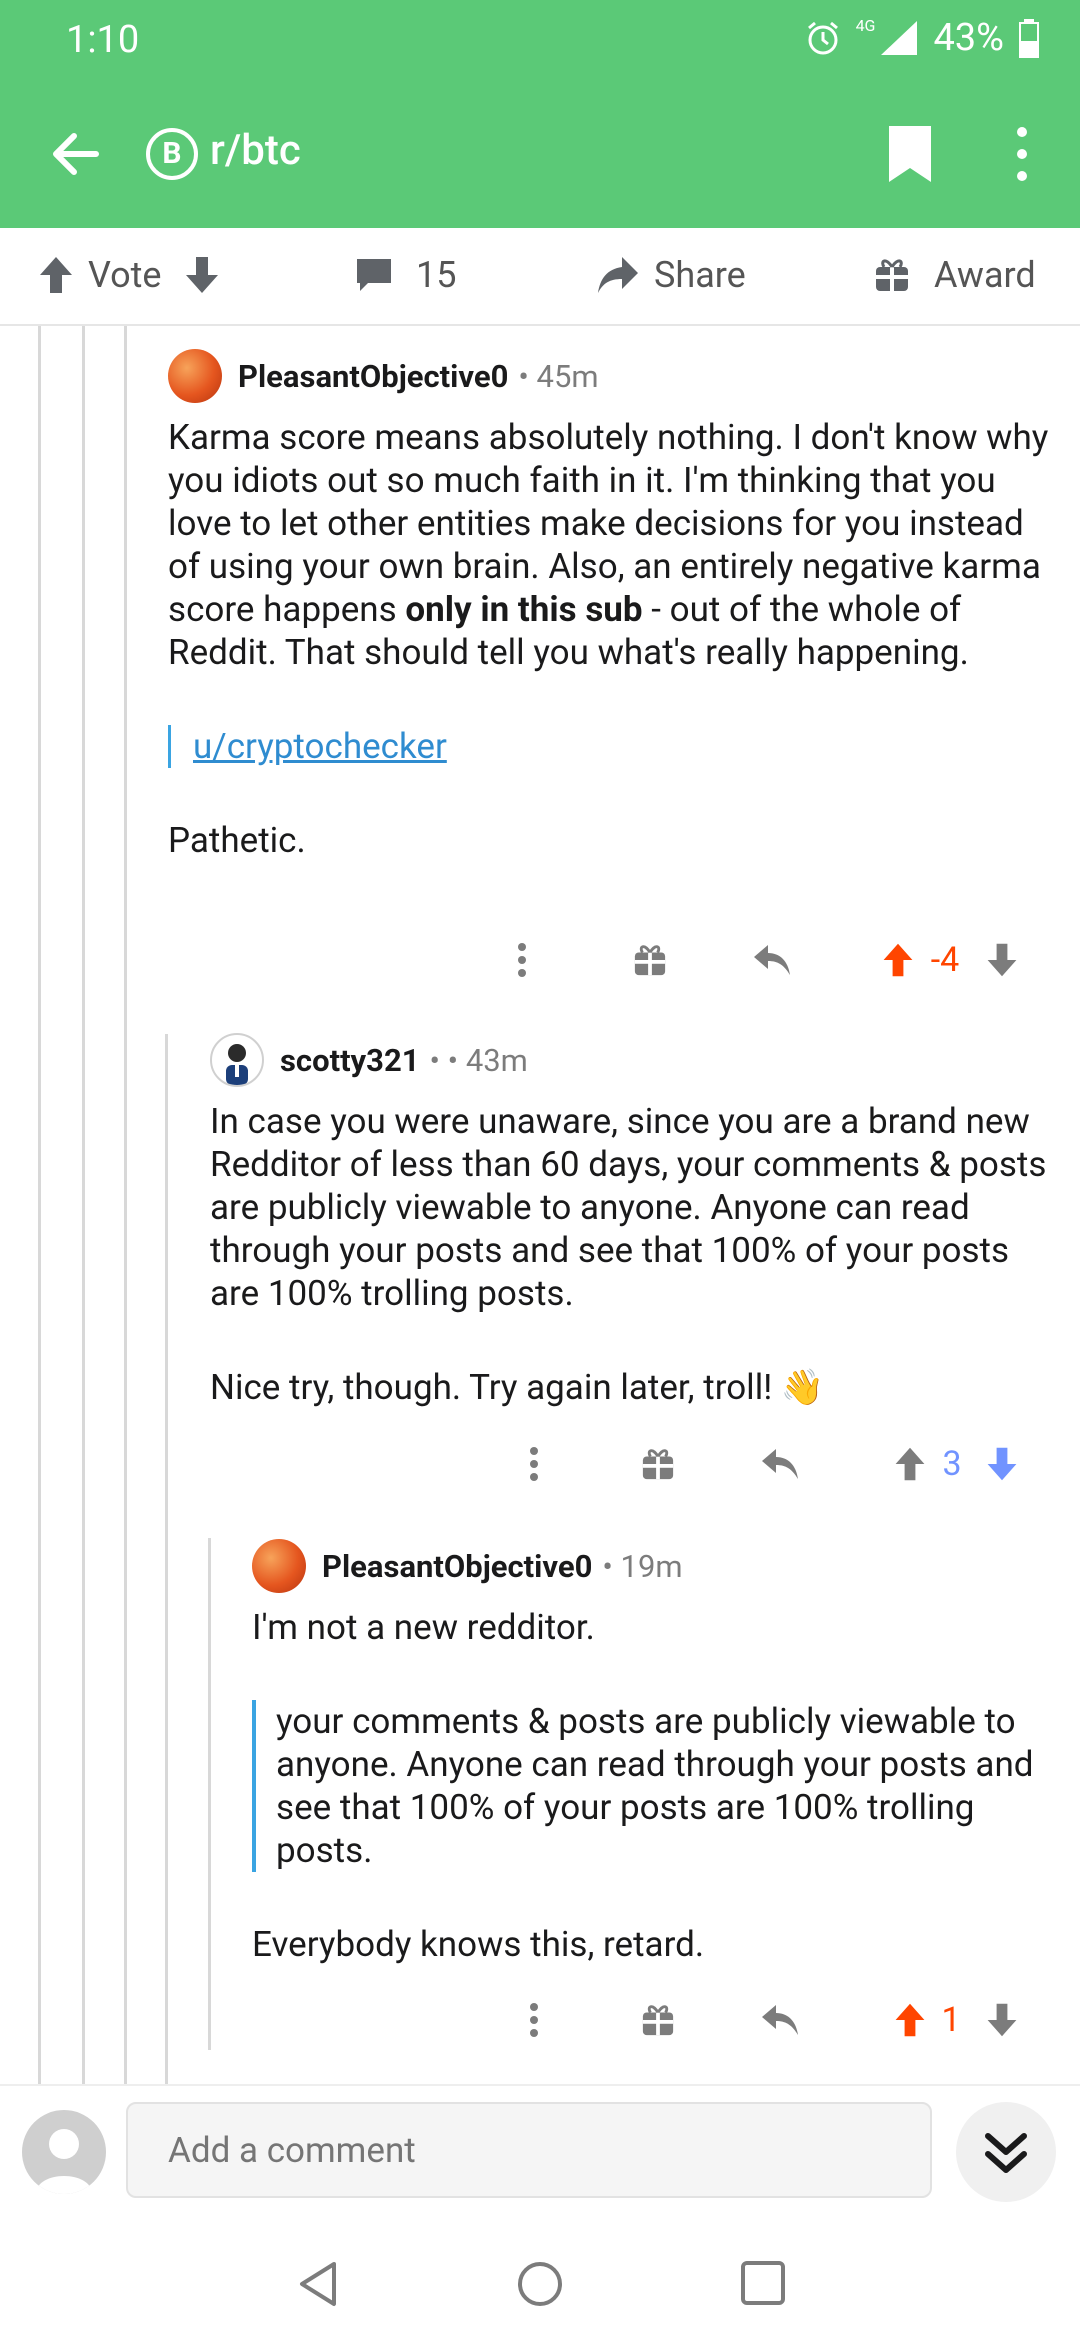  I want to click on bold-text: only in this sub, so click(524, 609).